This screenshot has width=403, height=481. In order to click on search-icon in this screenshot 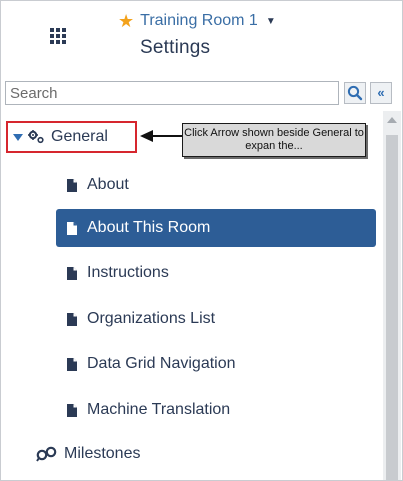, I will do `click(355, 93)`.